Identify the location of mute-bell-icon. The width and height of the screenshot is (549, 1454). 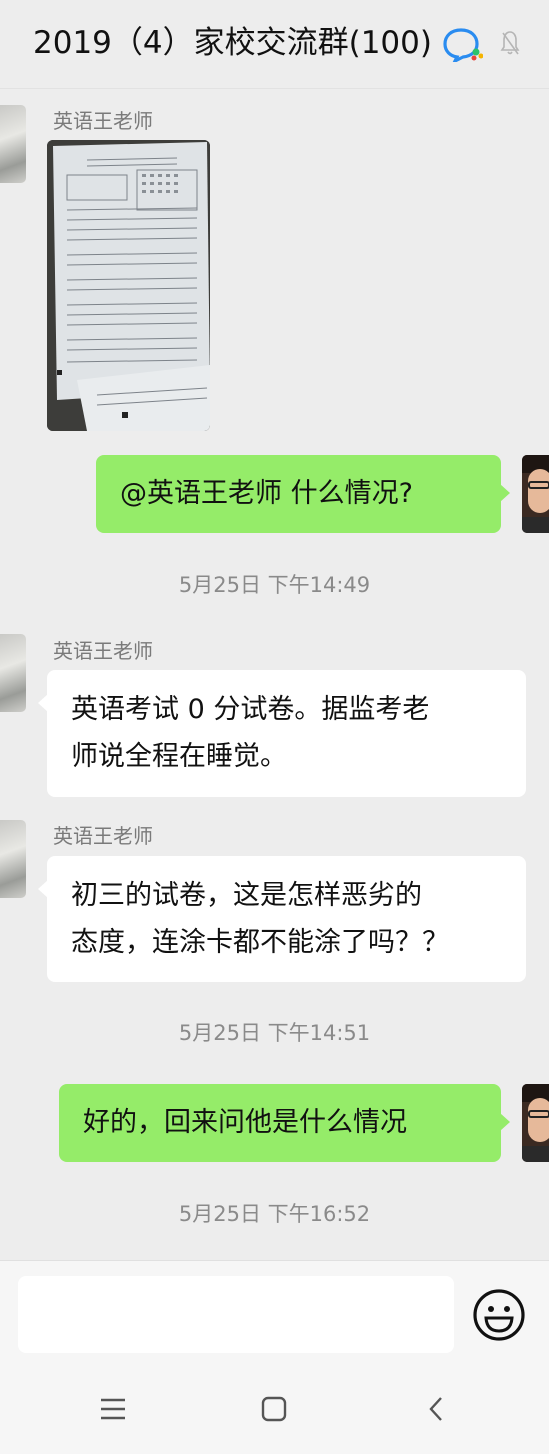
(510, 43).